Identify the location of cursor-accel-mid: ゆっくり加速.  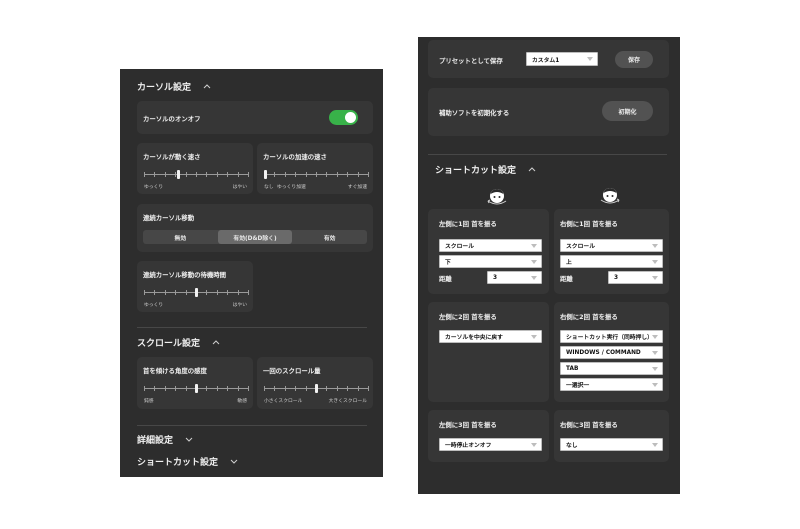
(291, 187).